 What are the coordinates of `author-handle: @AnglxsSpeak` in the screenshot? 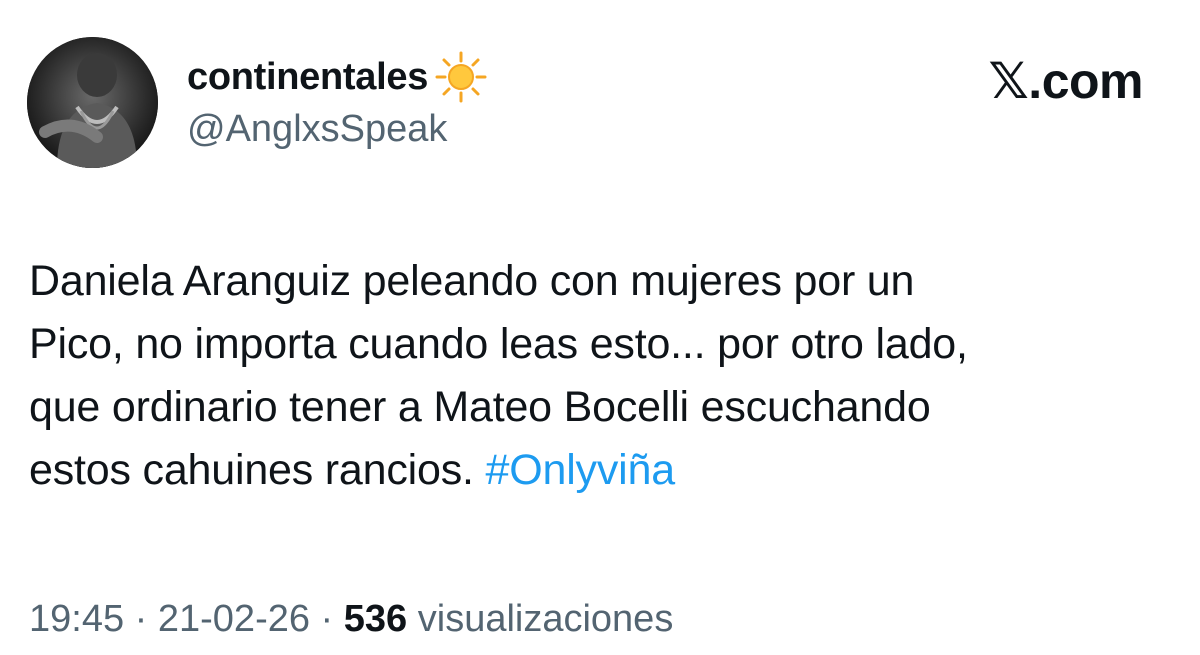 It's located at (317, 129).